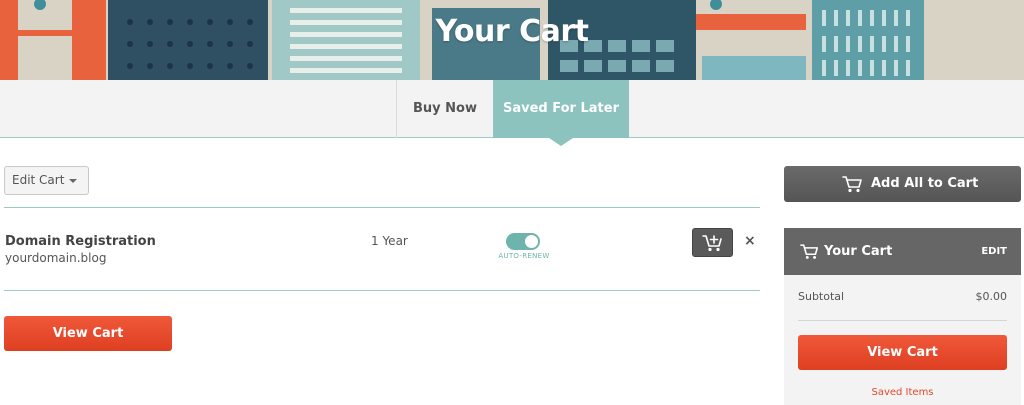  What do you see at coordinates (56, 258) in the screenshot?
I see `item-domain-name: yourdomain.blog` at bounding box center [56, 258].